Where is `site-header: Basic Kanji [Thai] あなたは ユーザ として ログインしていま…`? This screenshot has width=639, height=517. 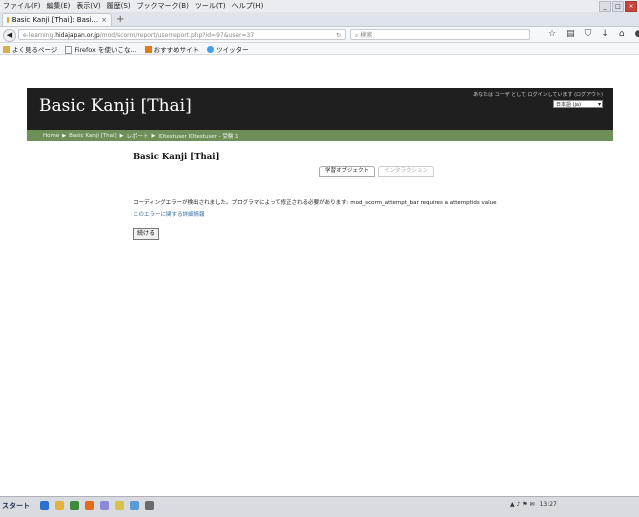 site-header: Basic Kanji [Thai] あなたは ユーザ として ログインしていま… is located at coordinates (320, 109).